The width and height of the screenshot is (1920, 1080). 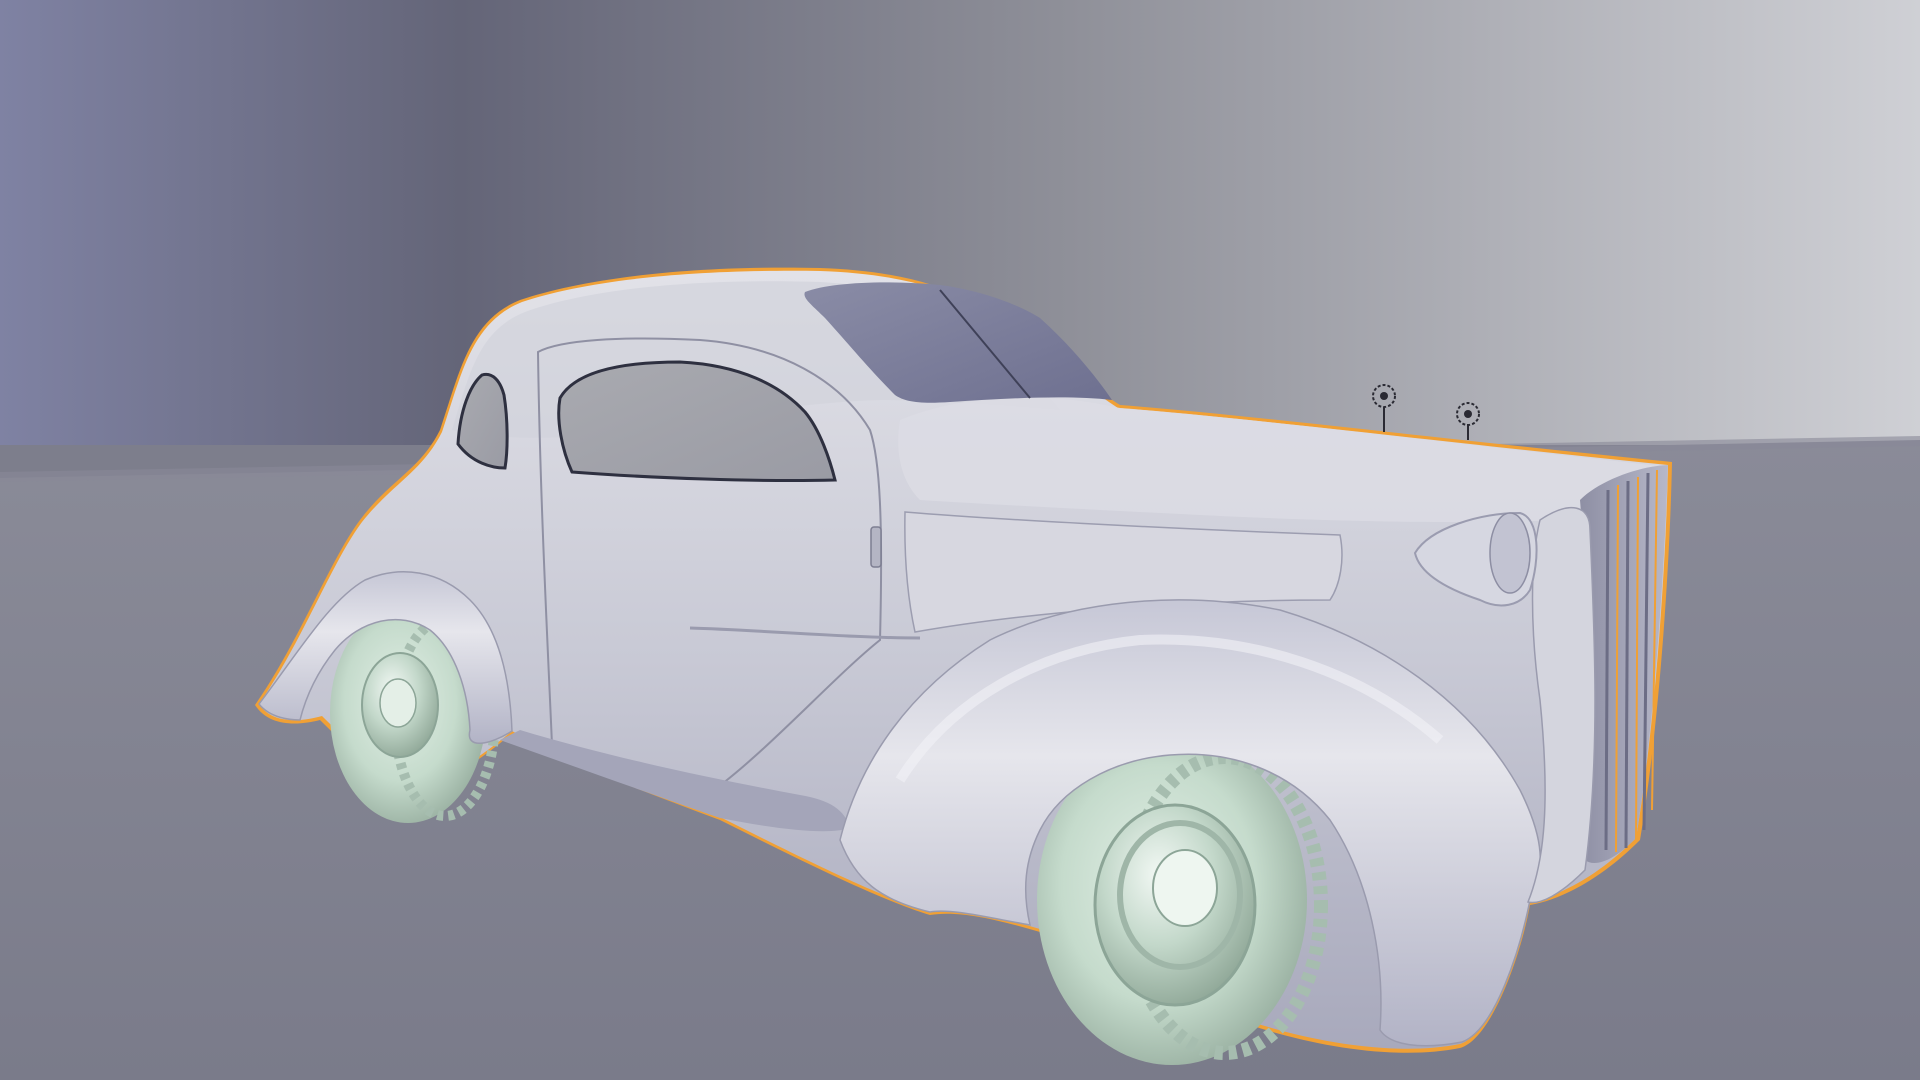 I want to click on door-handle, so click(x=876, y=547).